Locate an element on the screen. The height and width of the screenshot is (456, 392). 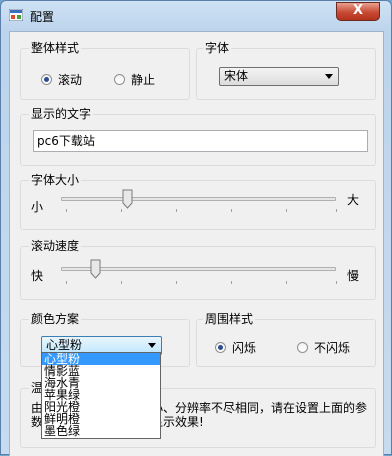
radio-no-flash-dot is located at coordinates (302, 347).